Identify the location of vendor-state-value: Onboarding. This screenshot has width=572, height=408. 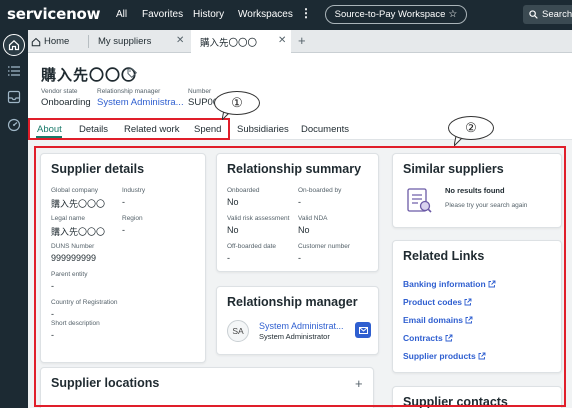
(66, 102).